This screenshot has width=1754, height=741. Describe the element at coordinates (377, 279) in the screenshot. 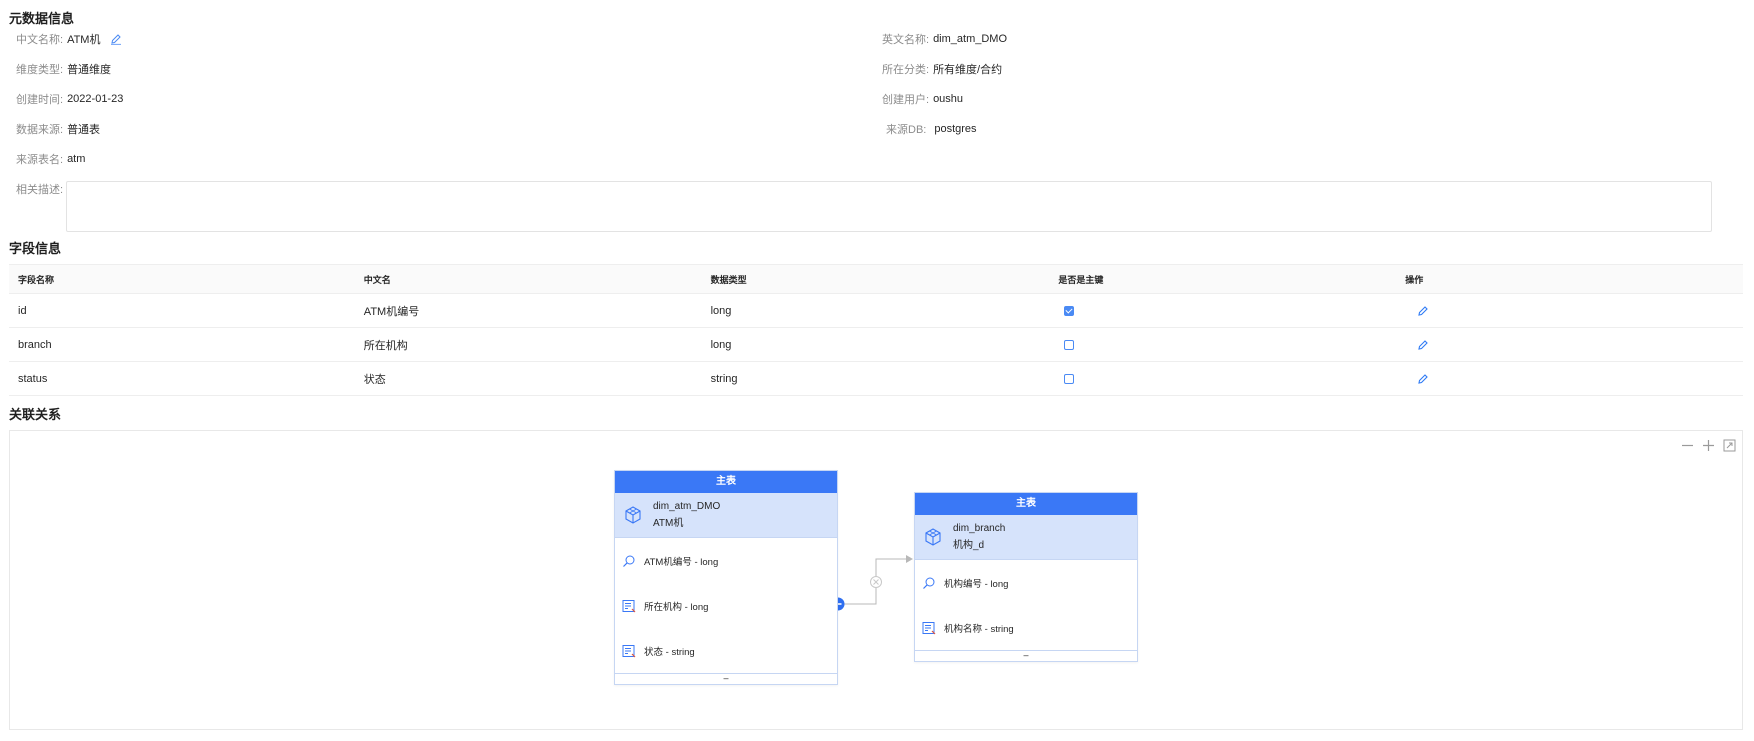

I see `column-header: 中文名` at that location.